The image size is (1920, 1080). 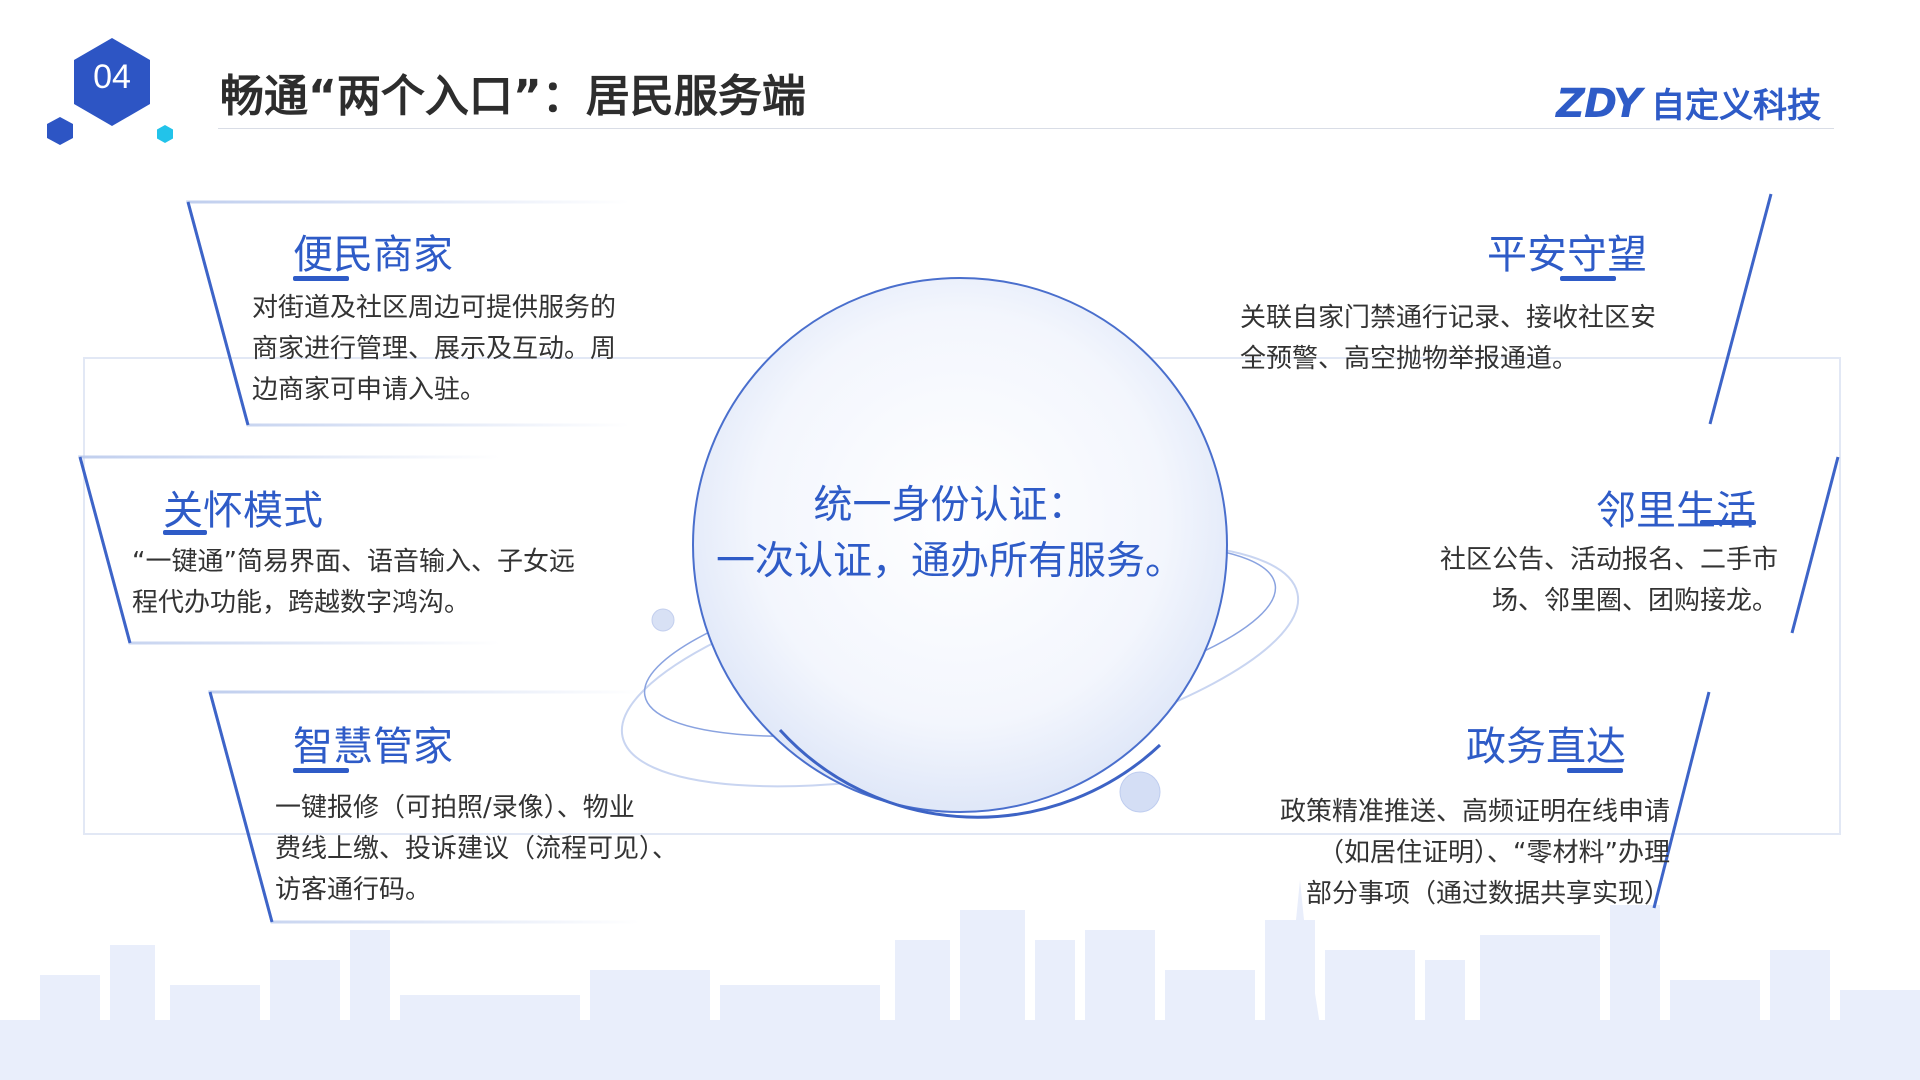 I want to click on center-line-2: 一次认证，通办所有服务。, so click(x=949, y=561).